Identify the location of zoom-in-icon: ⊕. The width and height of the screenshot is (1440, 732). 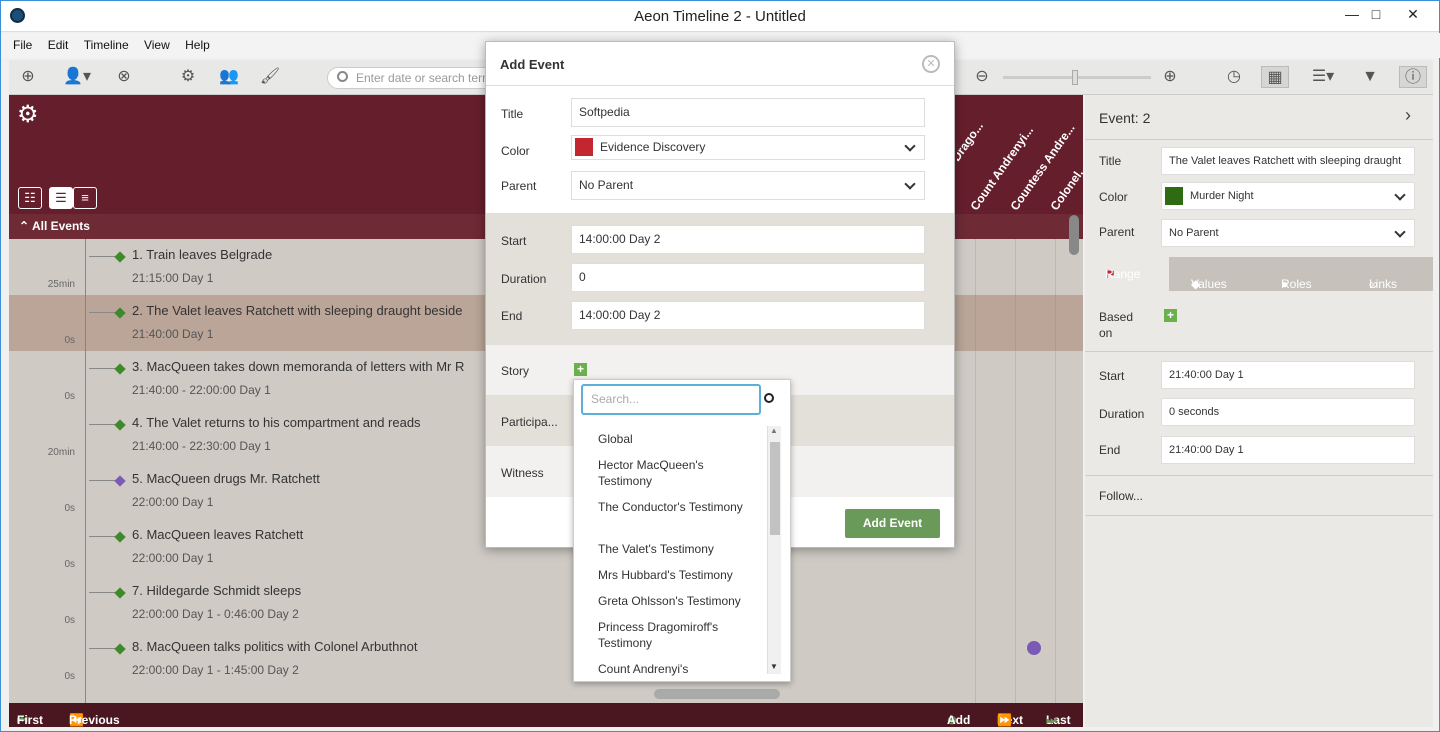
(1170, 77).